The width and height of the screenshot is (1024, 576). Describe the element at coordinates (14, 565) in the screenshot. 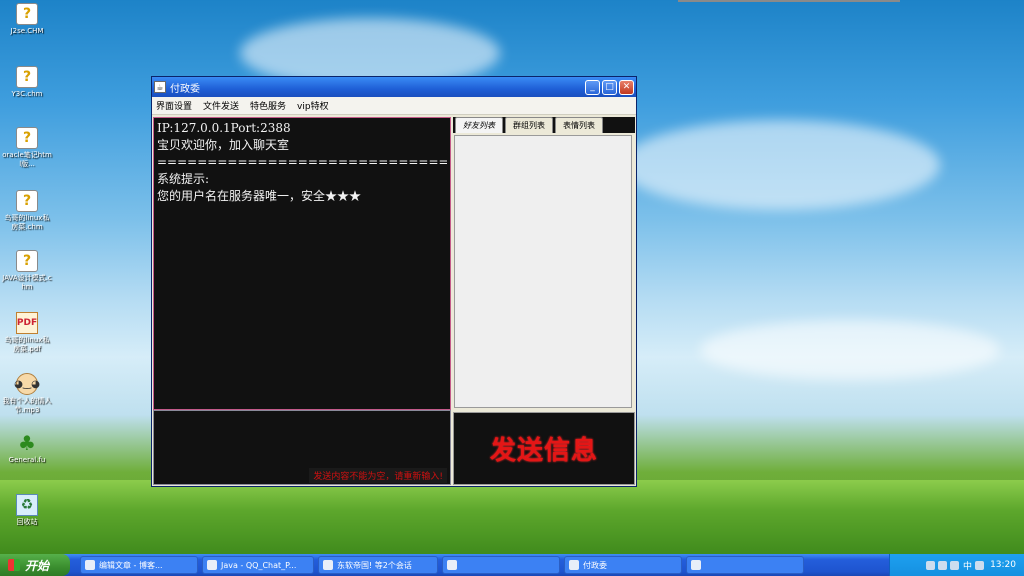

I see `windows-logo-icon` at that location.